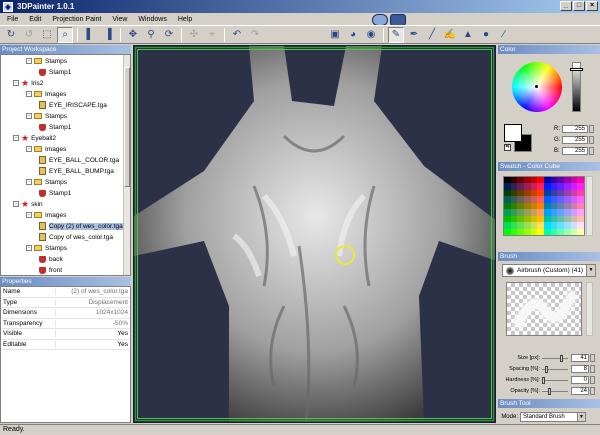 The width and height of the screenshot is (600, 435). Describe the element at coordinates (126, 165) in the screenshot. I see `tree-scrollbar` at that location.